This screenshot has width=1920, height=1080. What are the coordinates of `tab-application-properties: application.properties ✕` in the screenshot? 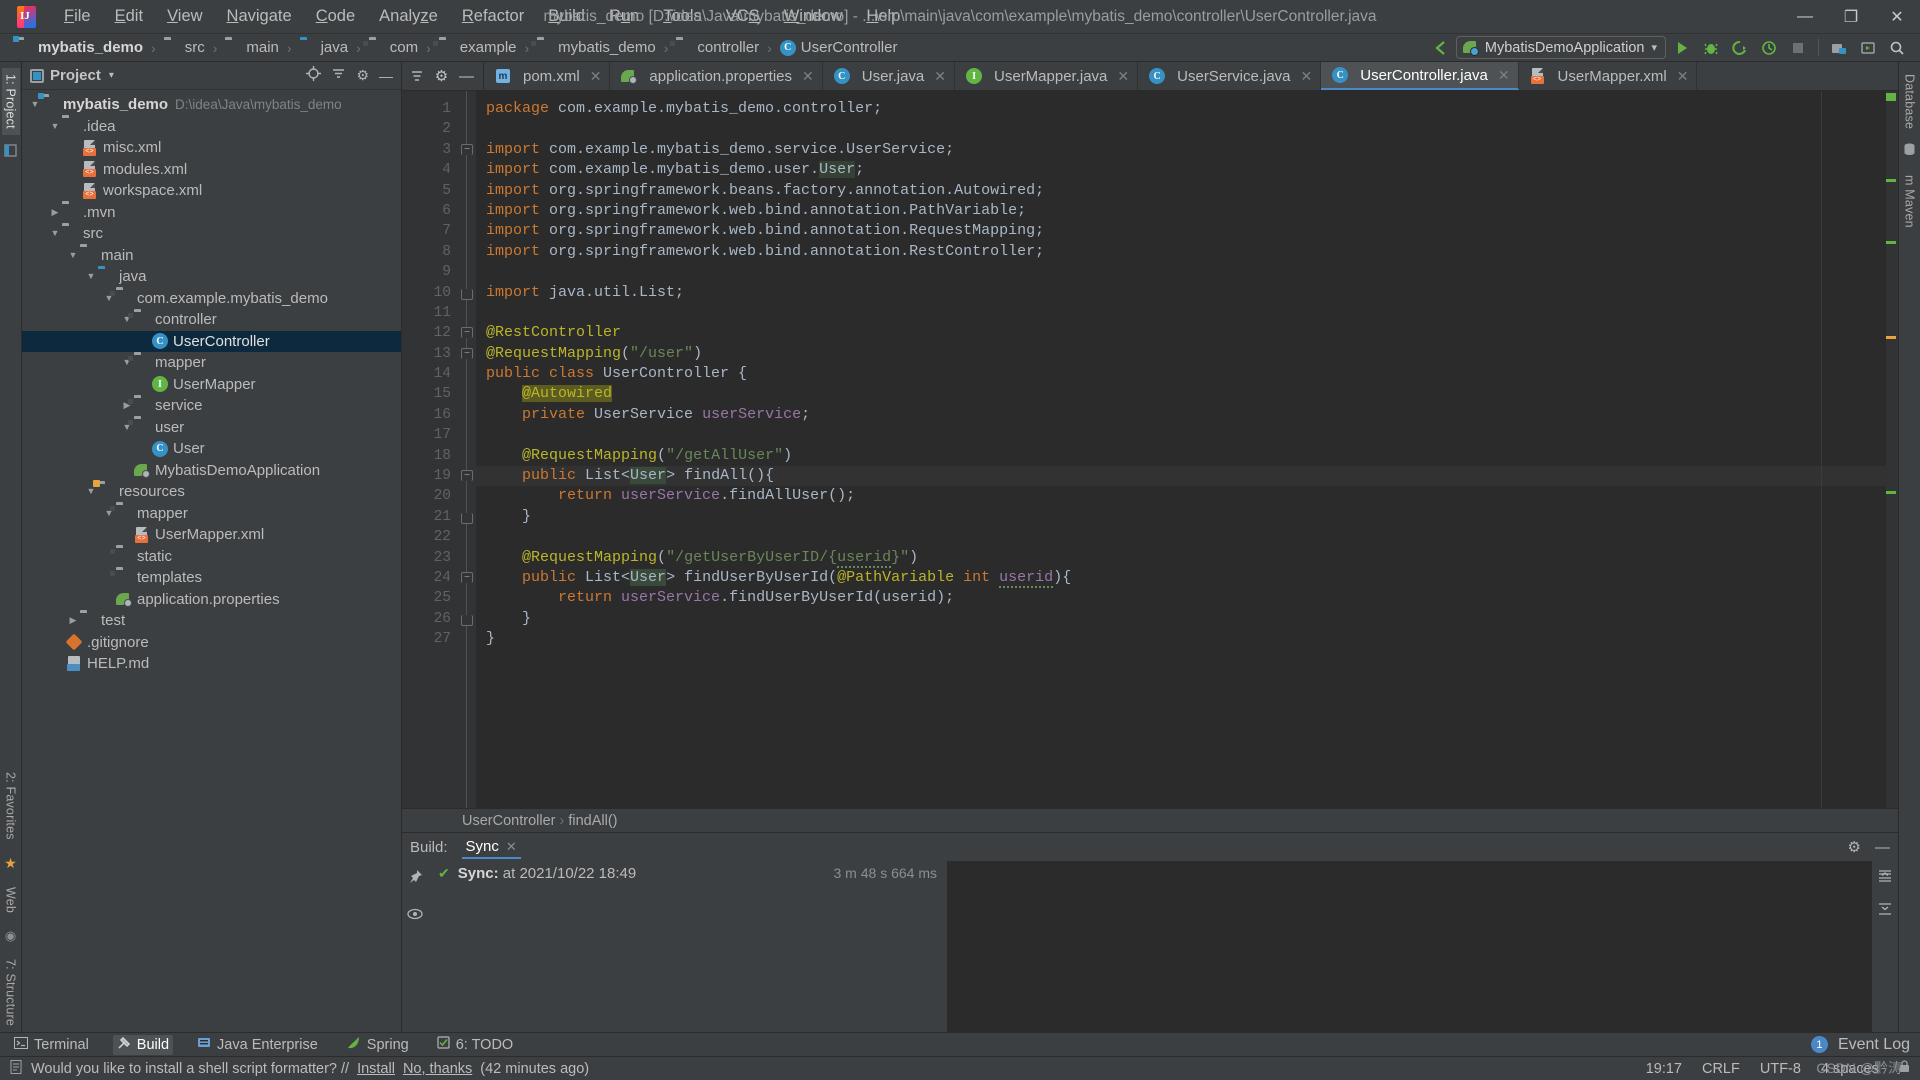 It's located at (716, 76).